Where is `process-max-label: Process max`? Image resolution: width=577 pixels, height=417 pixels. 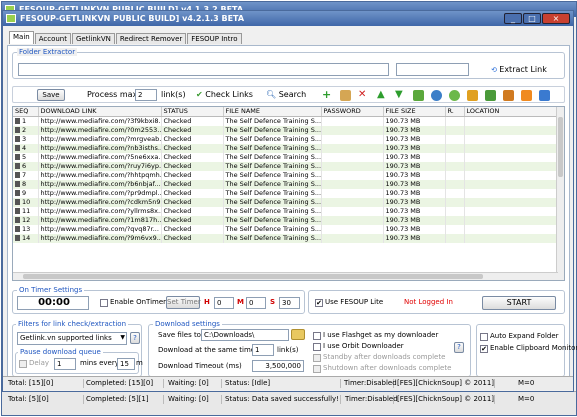 process-max-label: Process max is located at coordinates (112, 94).